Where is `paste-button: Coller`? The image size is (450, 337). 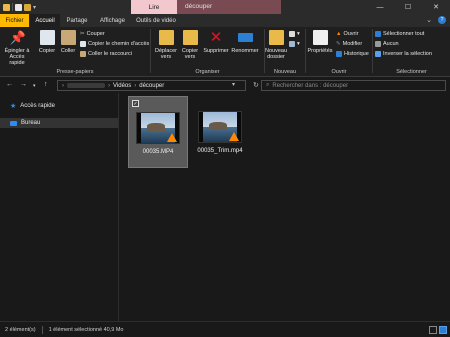
paste-button: Coller is located at coordinates (68, 42).